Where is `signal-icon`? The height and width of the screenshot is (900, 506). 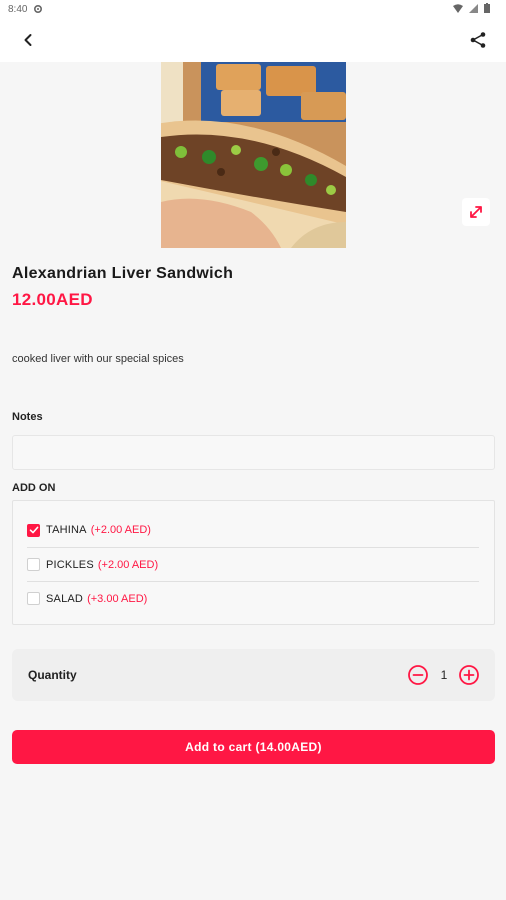 signal-icon is located at coordinates (473, 8).